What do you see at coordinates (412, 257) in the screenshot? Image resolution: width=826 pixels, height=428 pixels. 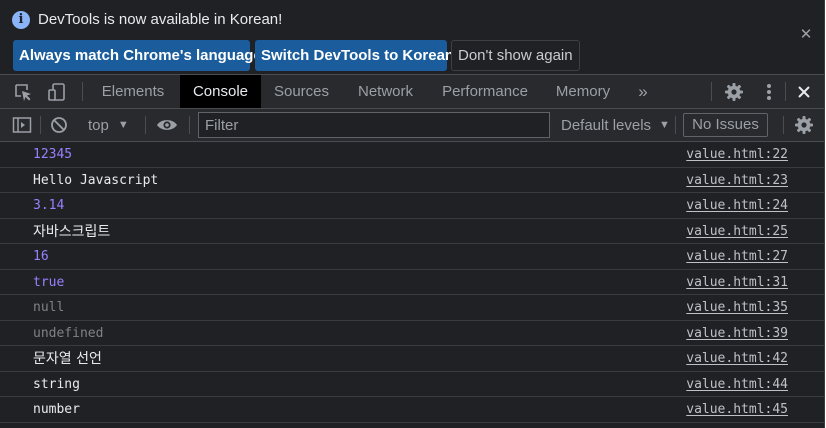 I see `console-message-row: 16 value.html:27` at bounding box center [412, 257].